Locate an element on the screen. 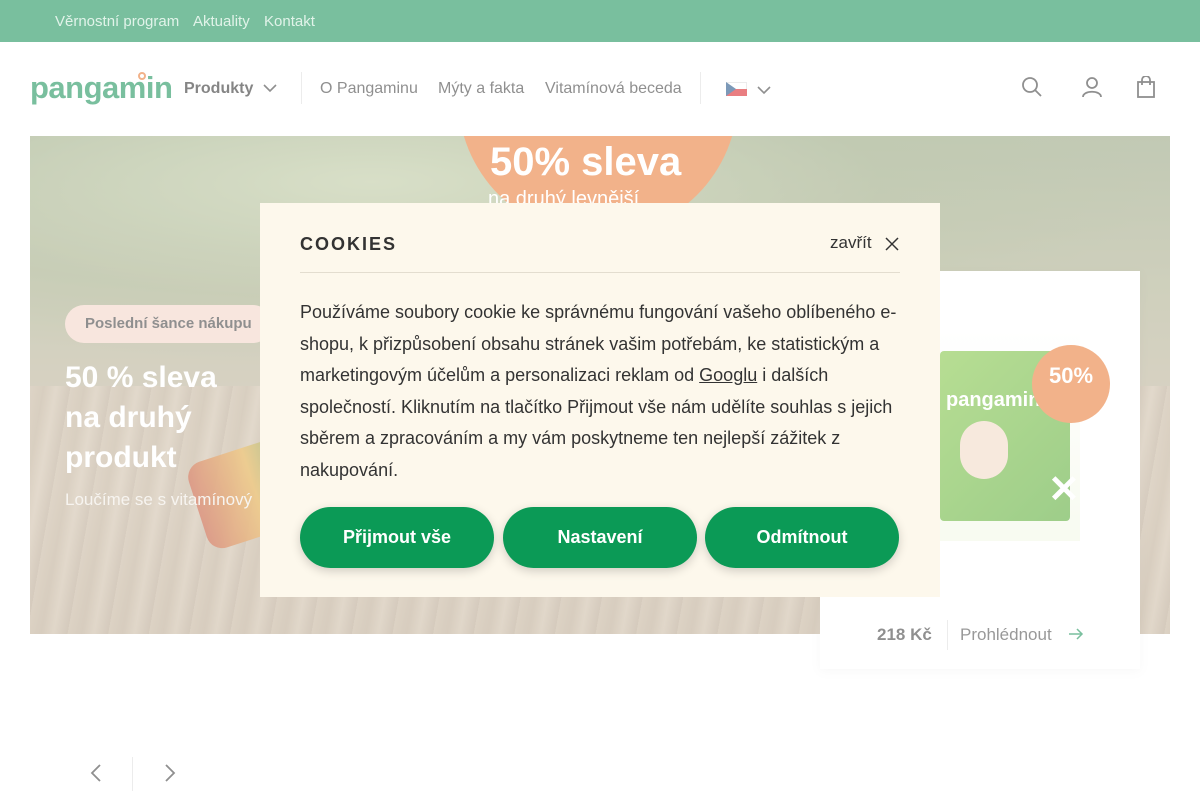  accept-all-button: Přijmout vše is located at coordinates (397, 537).